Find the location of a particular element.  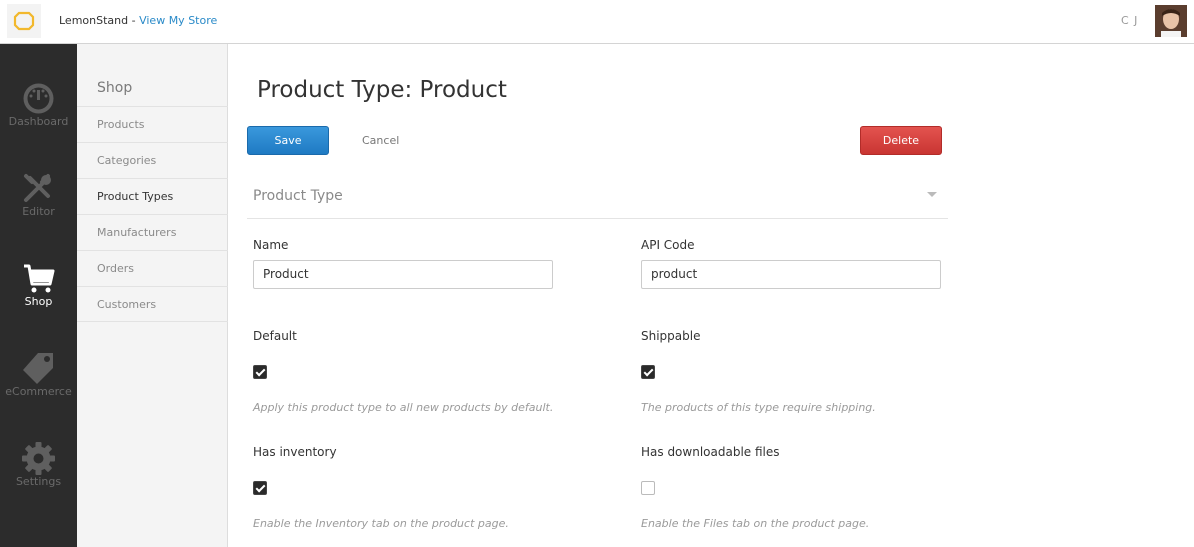

name-label: Name is located at coordinates (271, 245).